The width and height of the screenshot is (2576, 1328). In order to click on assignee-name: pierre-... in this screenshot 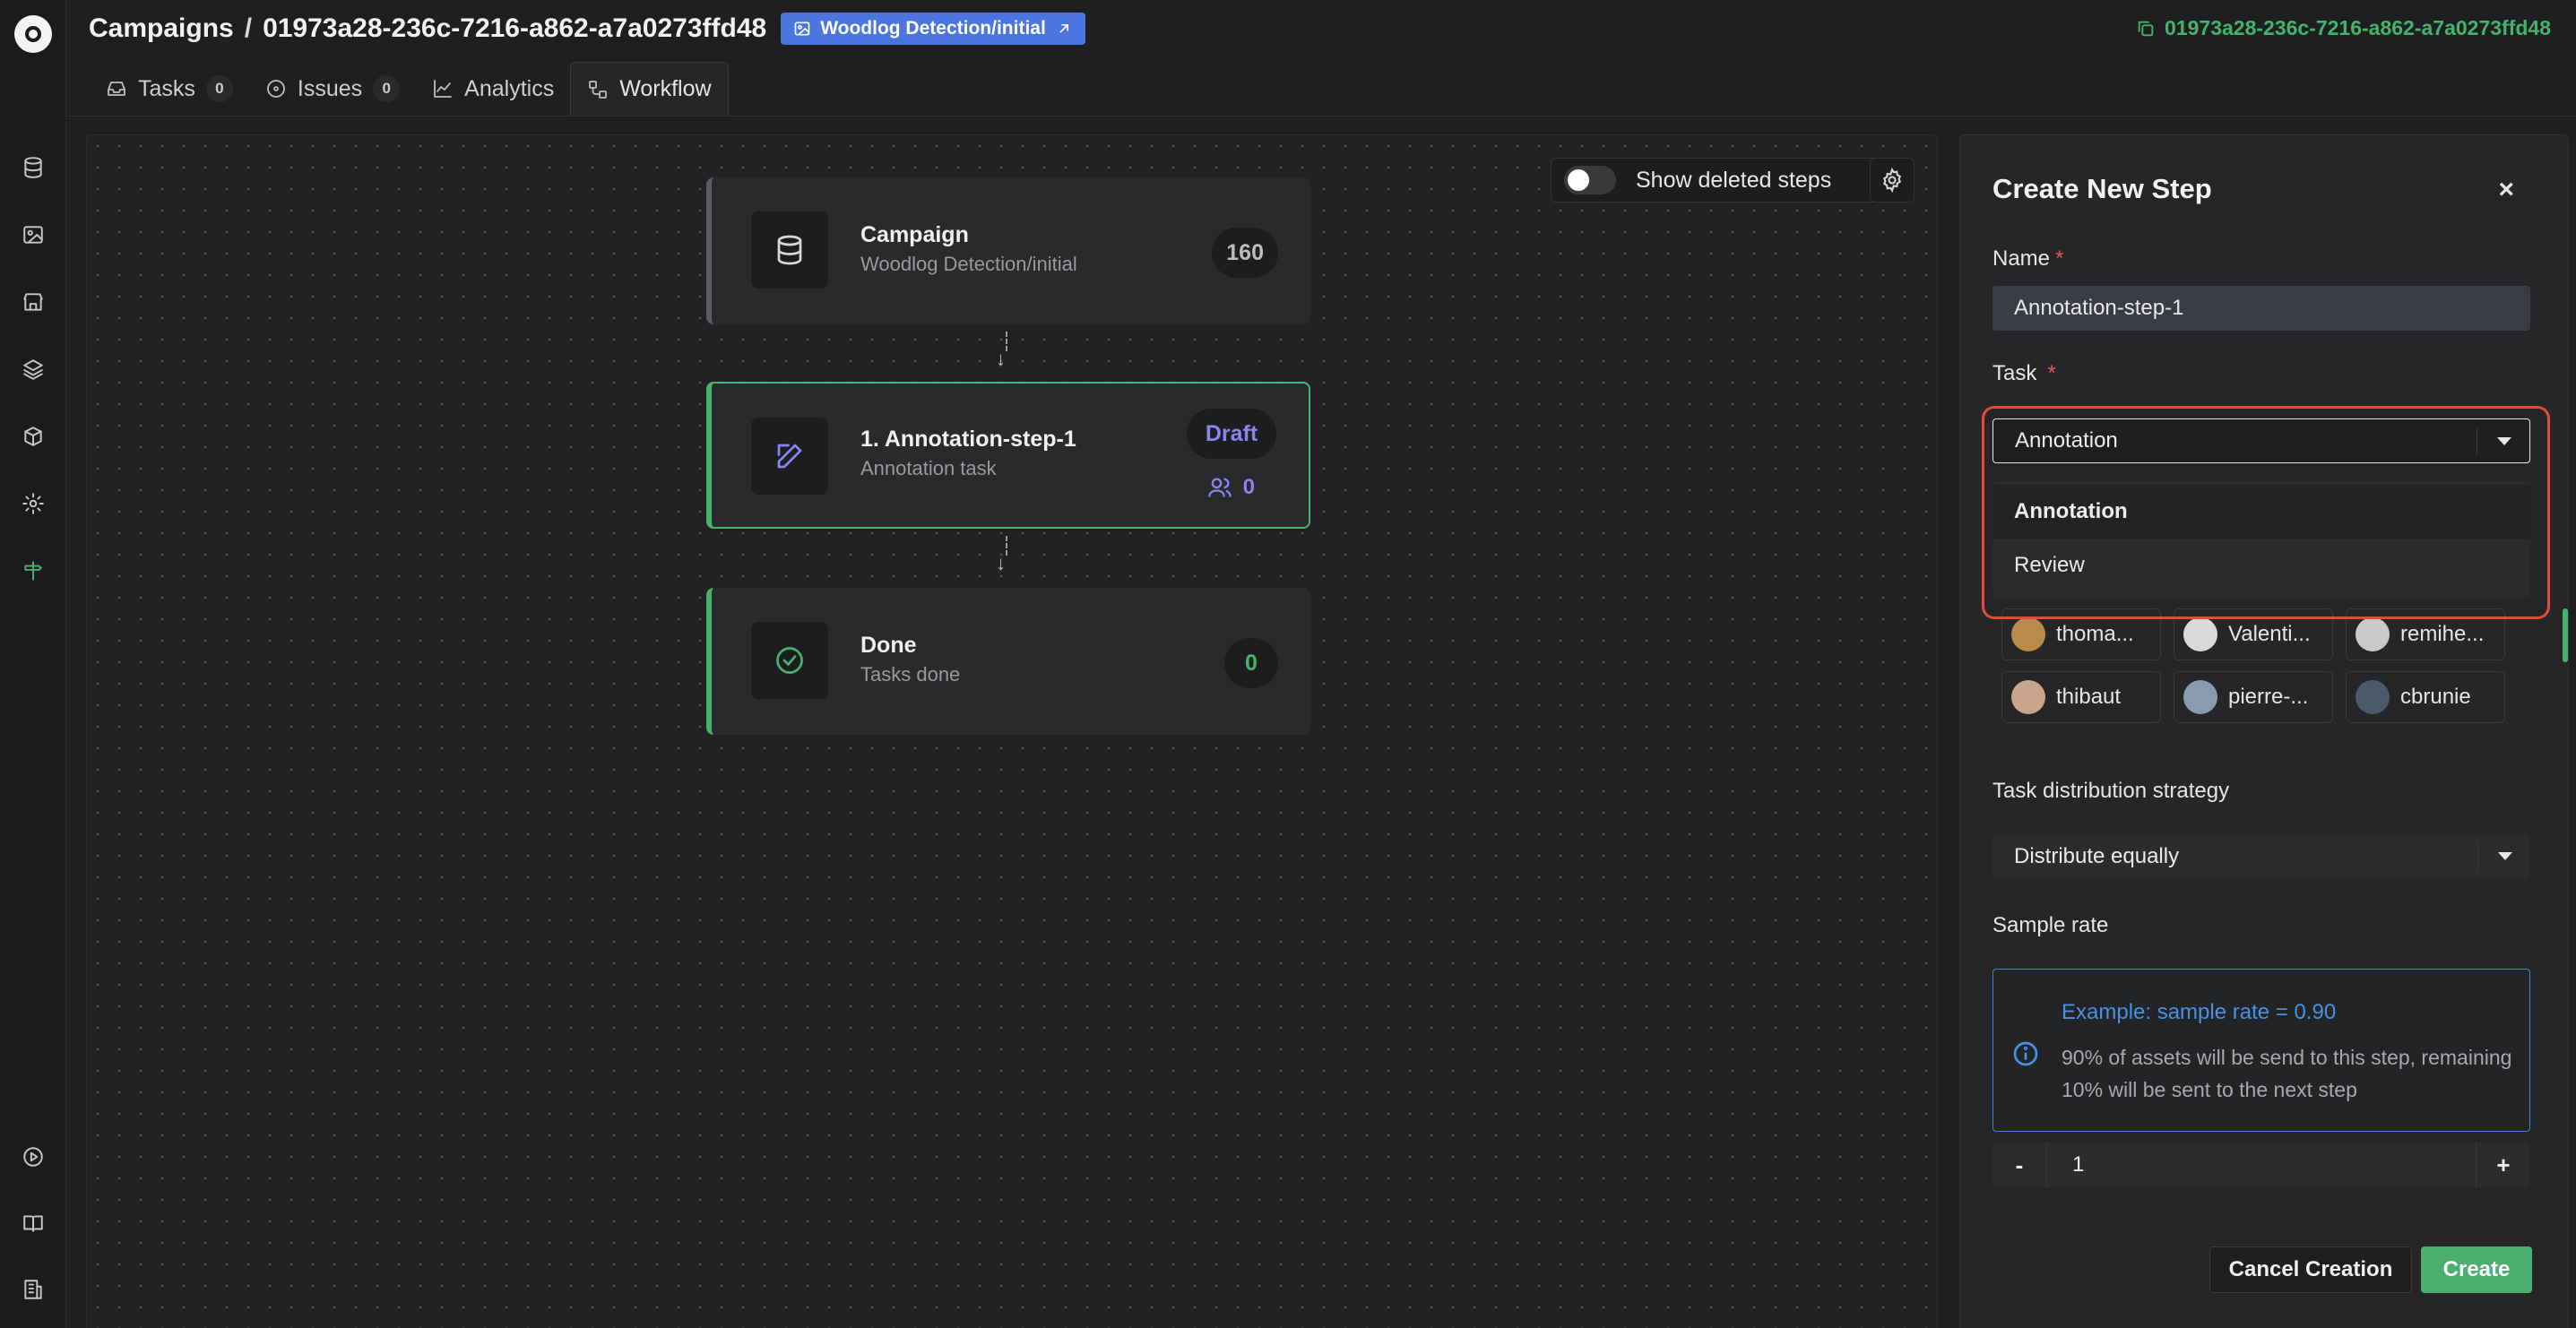, I will do `click(2268, 697)`.